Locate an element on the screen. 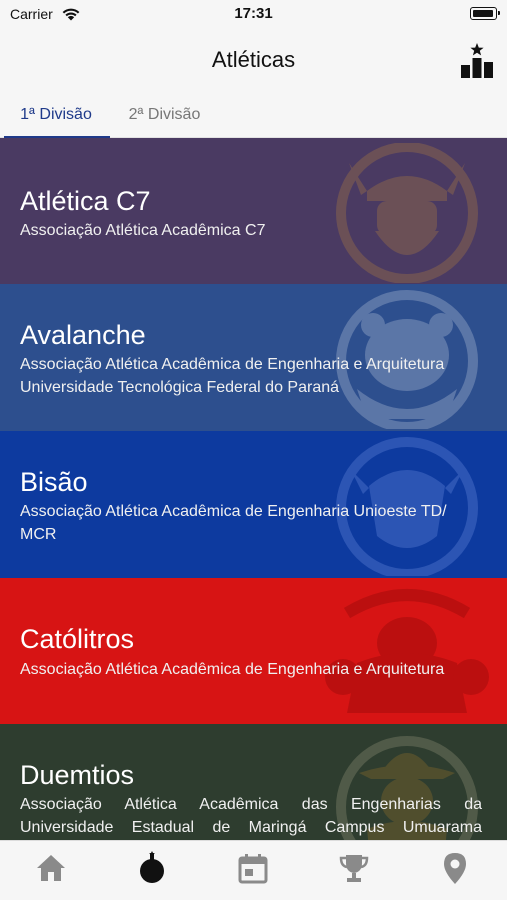 The image size is (507, 900). navigation-bar: Atléticas is located at coordinates (253, 62).